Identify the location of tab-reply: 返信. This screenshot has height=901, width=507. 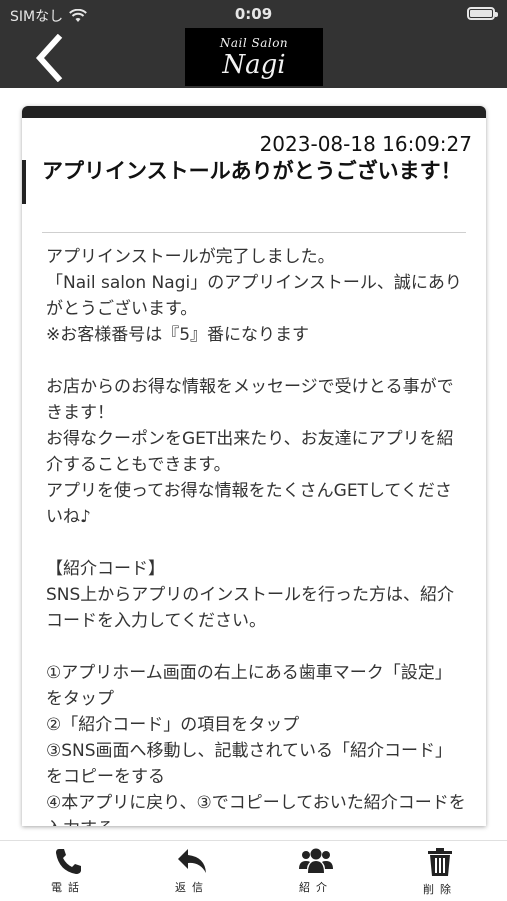
(192, 873).